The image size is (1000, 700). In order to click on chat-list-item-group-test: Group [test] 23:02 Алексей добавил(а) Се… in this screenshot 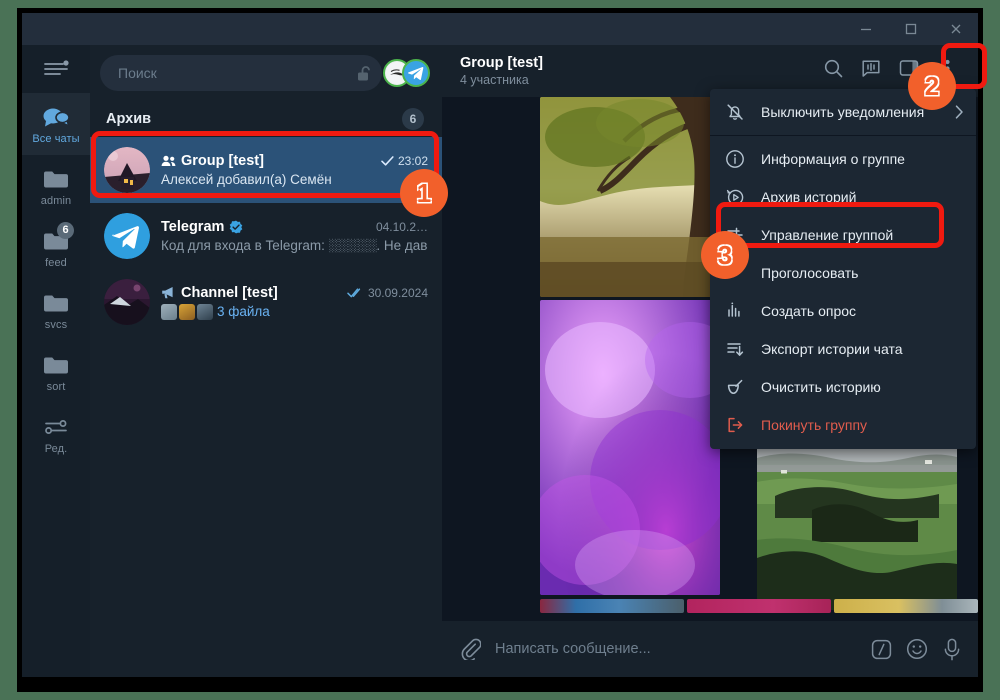, I will do `click(266, 170)`.